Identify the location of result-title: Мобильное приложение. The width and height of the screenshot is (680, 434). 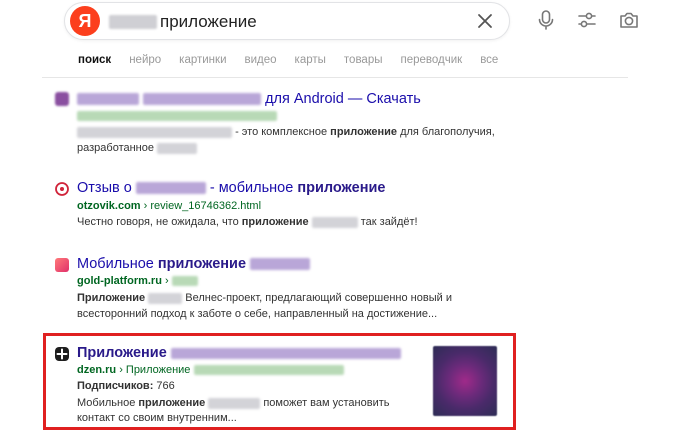
(194, 264).